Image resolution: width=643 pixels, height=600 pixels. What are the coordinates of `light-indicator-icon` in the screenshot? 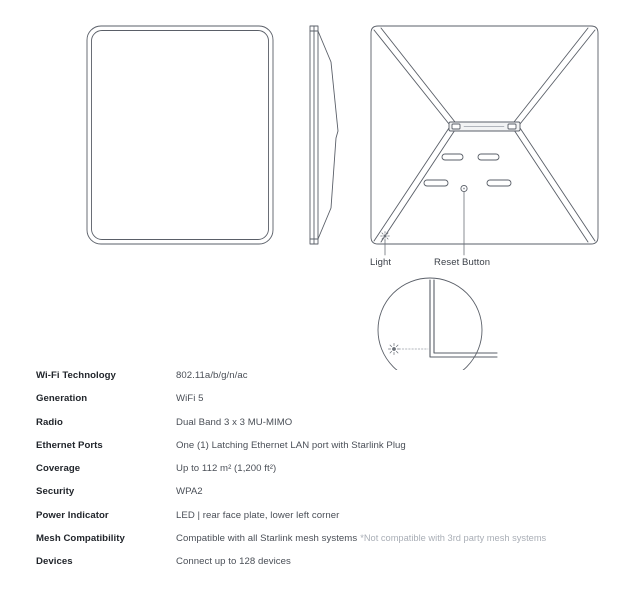 It's located at (385, 236).